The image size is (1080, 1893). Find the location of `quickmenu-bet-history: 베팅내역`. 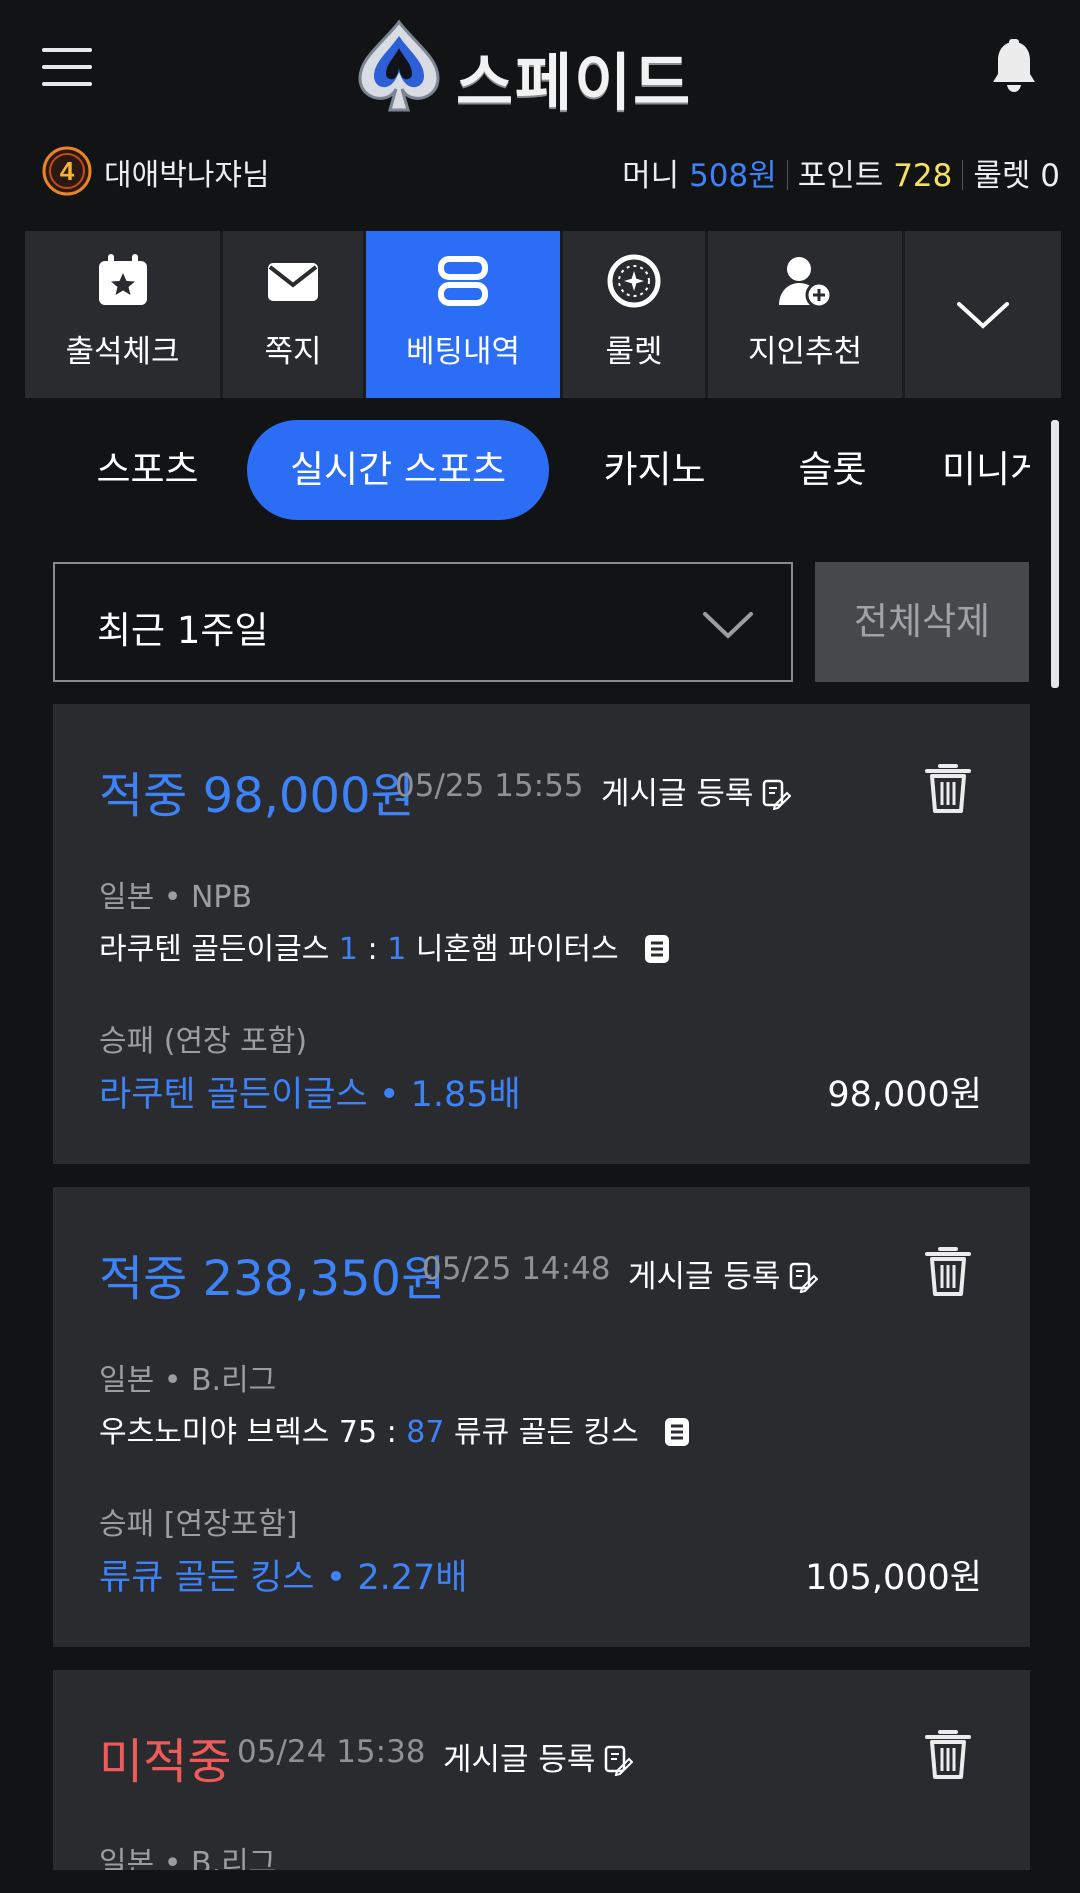

quickmenu-bet-history: 베팅내역 is located at coordinates (464, 314).